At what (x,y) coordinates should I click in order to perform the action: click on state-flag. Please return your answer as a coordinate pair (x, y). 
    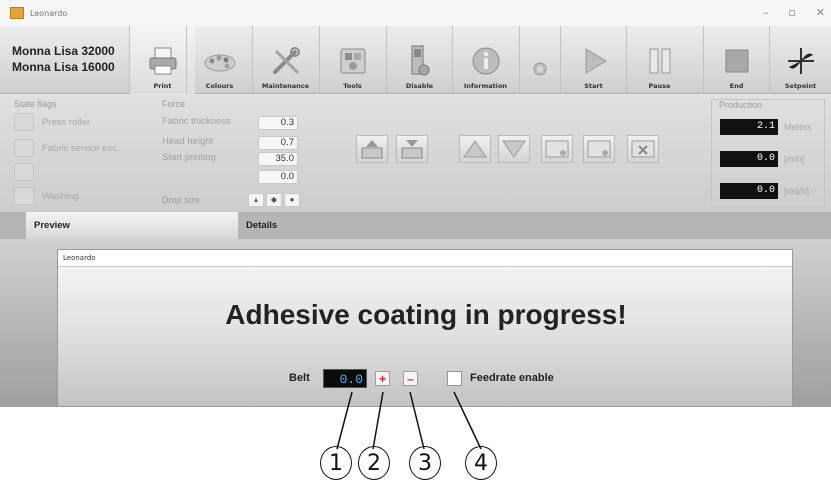
    Looking at the image, I should click on (28, 172).